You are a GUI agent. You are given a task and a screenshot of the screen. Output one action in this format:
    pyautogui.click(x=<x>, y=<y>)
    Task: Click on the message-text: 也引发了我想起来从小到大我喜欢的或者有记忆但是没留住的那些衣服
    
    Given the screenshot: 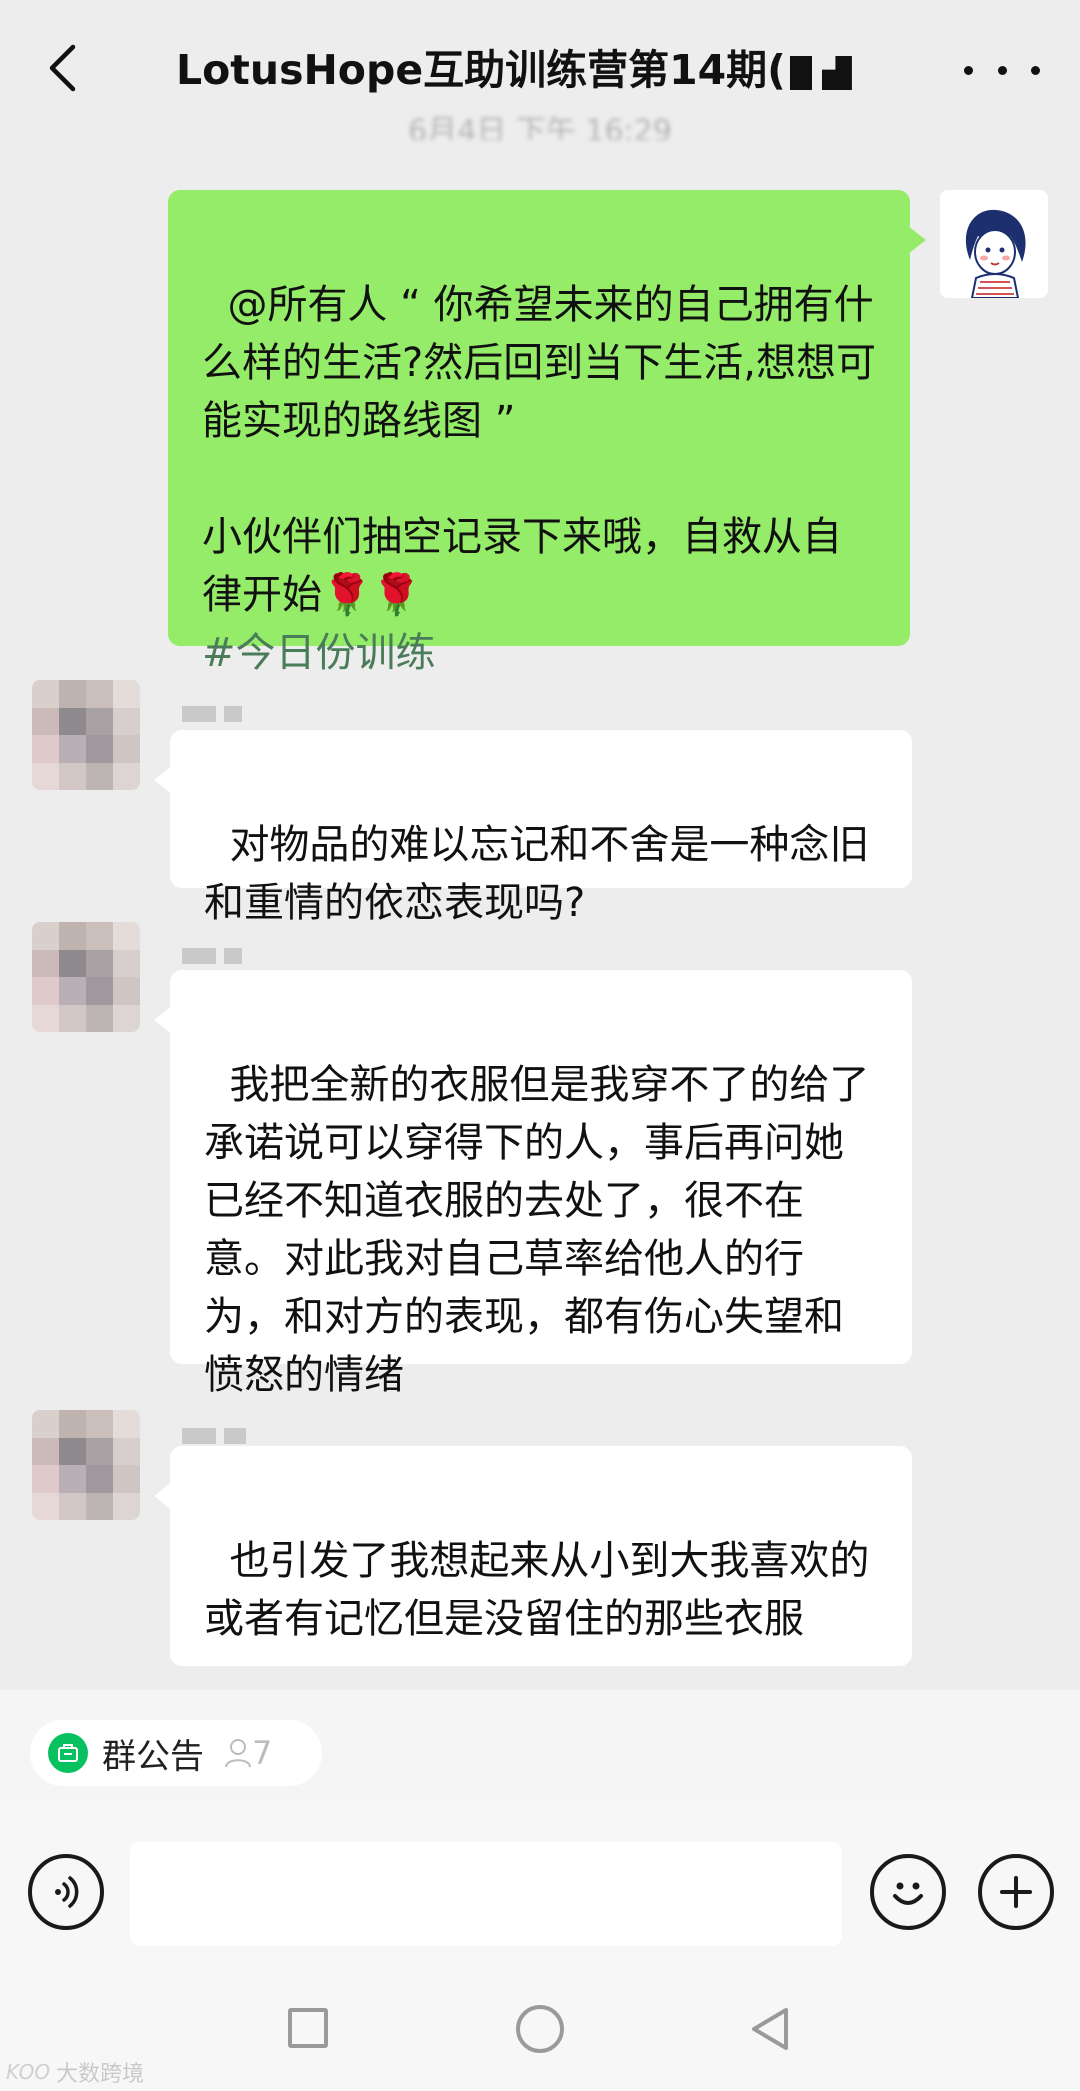 What is the action you would take?
    pyautogui.click(x=537, y=1590)
    